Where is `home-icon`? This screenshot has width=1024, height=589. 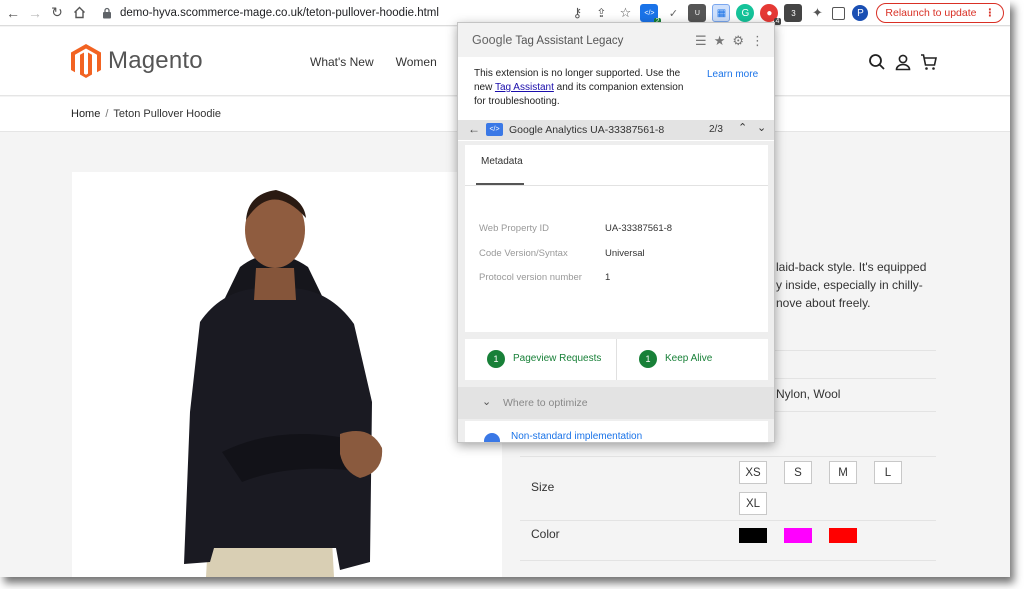
home-icon is located at coordinates (79, 13).